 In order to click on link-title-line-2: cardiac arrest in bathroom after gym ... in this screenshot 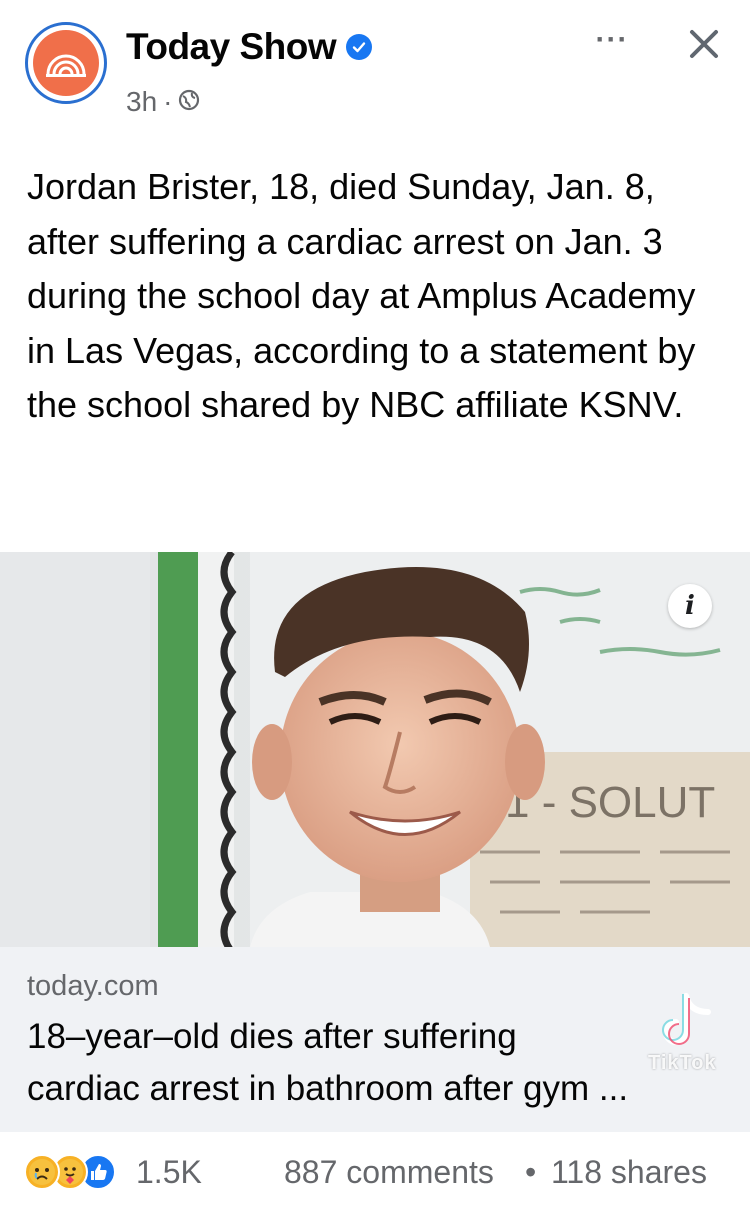, I will do `click(328, 1088)`.